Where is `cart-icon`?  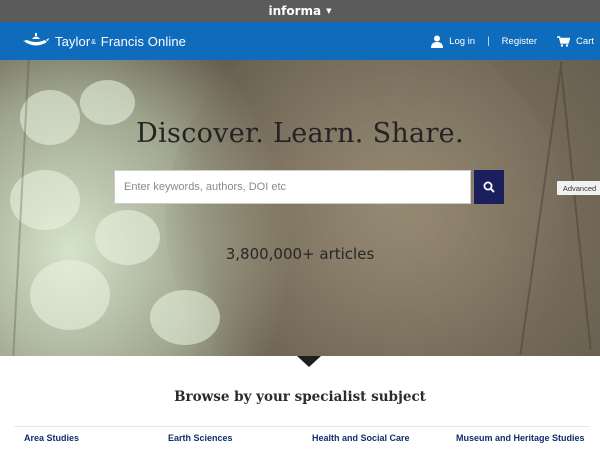
cart-icon is located at coordinates (564, 41).